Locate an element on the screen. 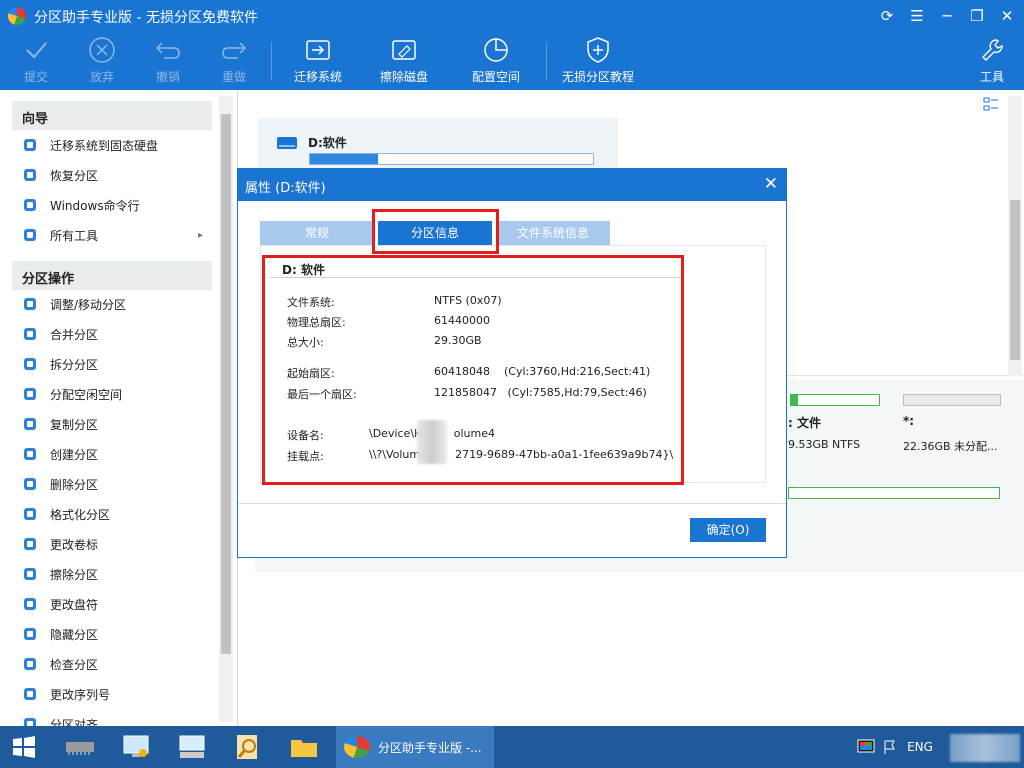 The image size is (1024, 768). tools-label: 工具 is located at coordinates (991, 77).